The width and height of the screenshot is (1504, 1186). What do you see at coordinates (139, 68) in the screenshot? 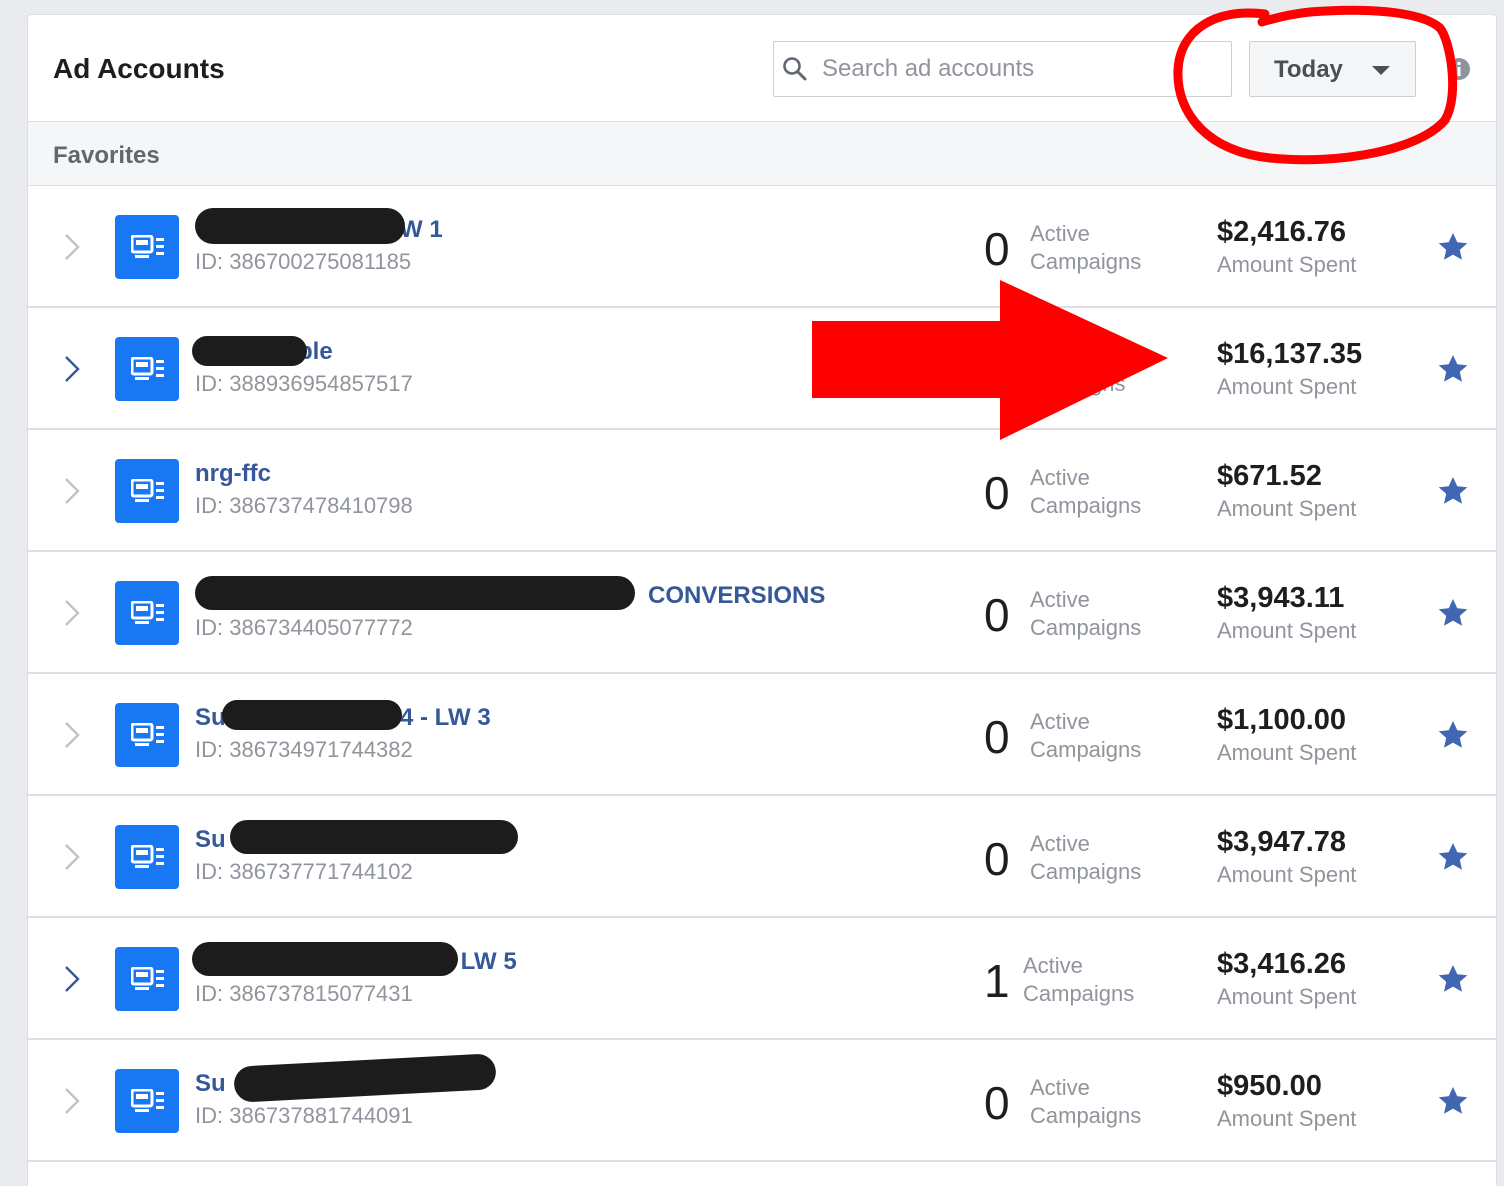
I see `page-title: Ad Accounts` at bounding box center [139, 68].